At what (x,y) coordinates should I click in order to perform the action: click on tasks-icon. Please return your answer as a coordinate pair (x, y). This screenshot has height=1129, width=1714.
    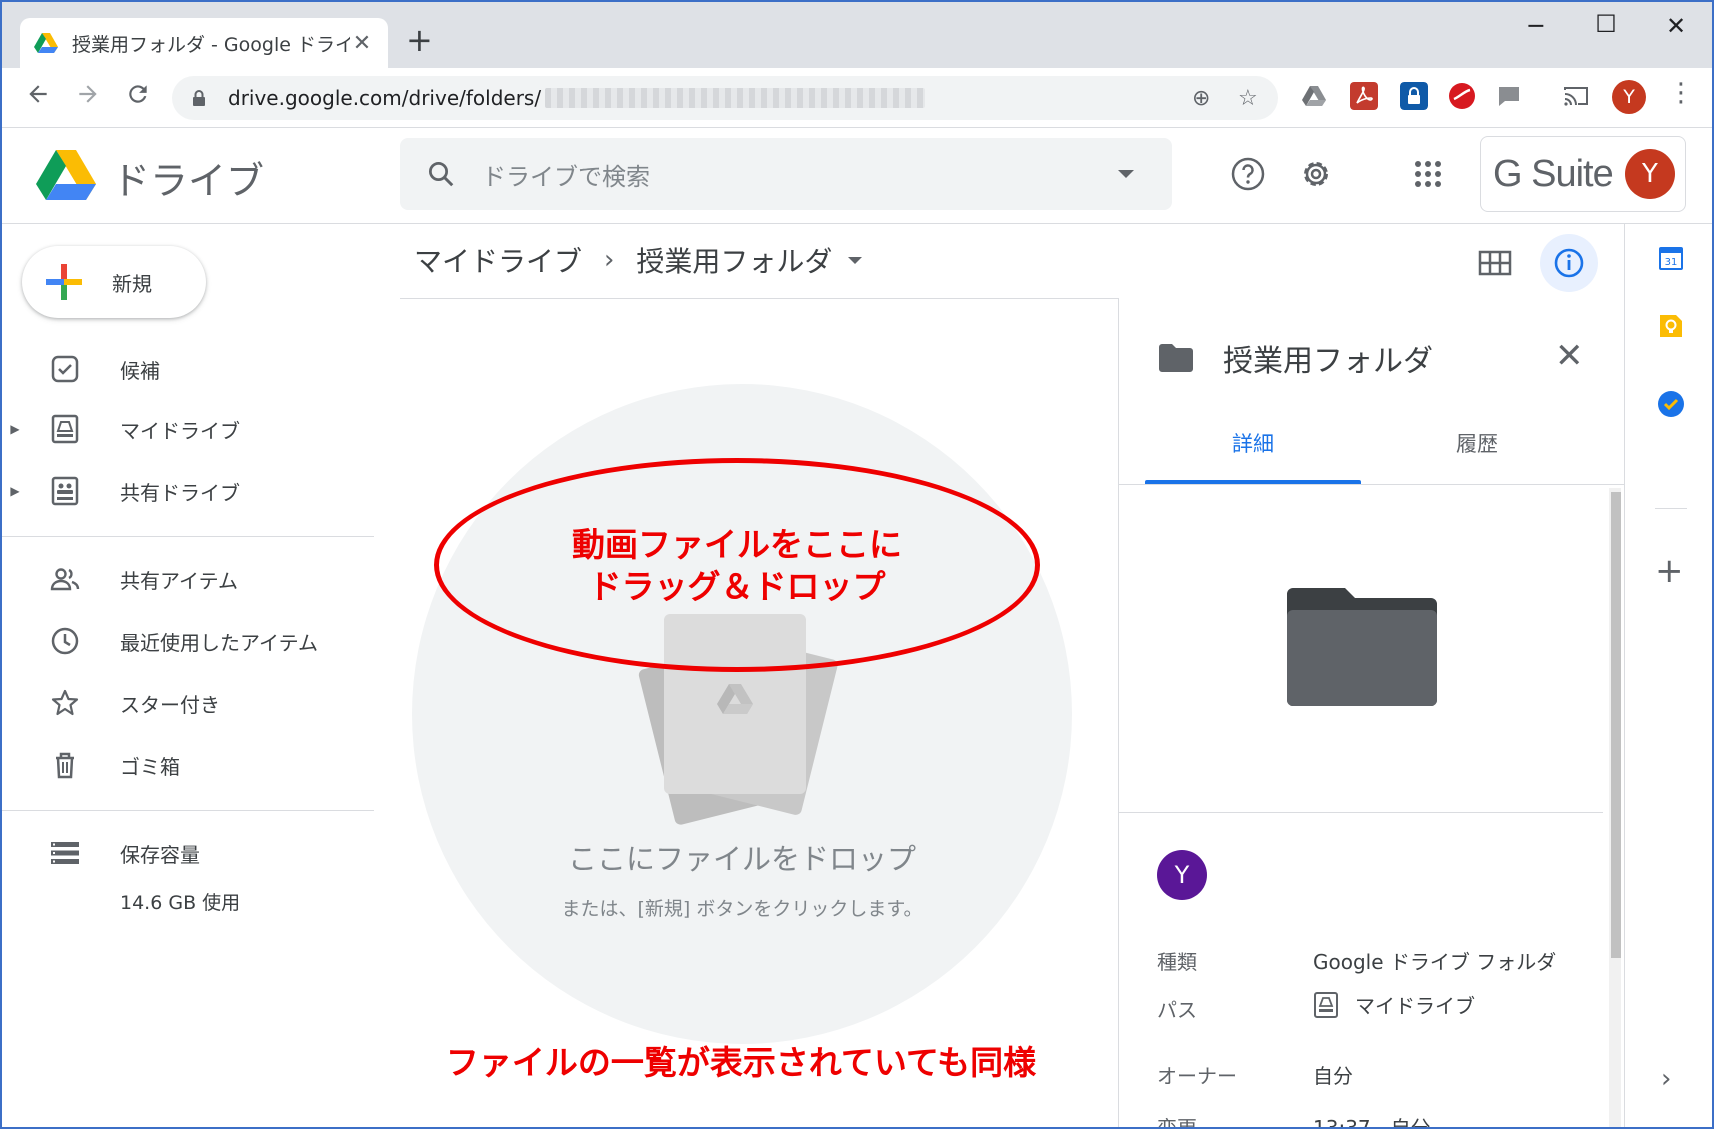
    Looking at the image, I should click on (1671, 404).